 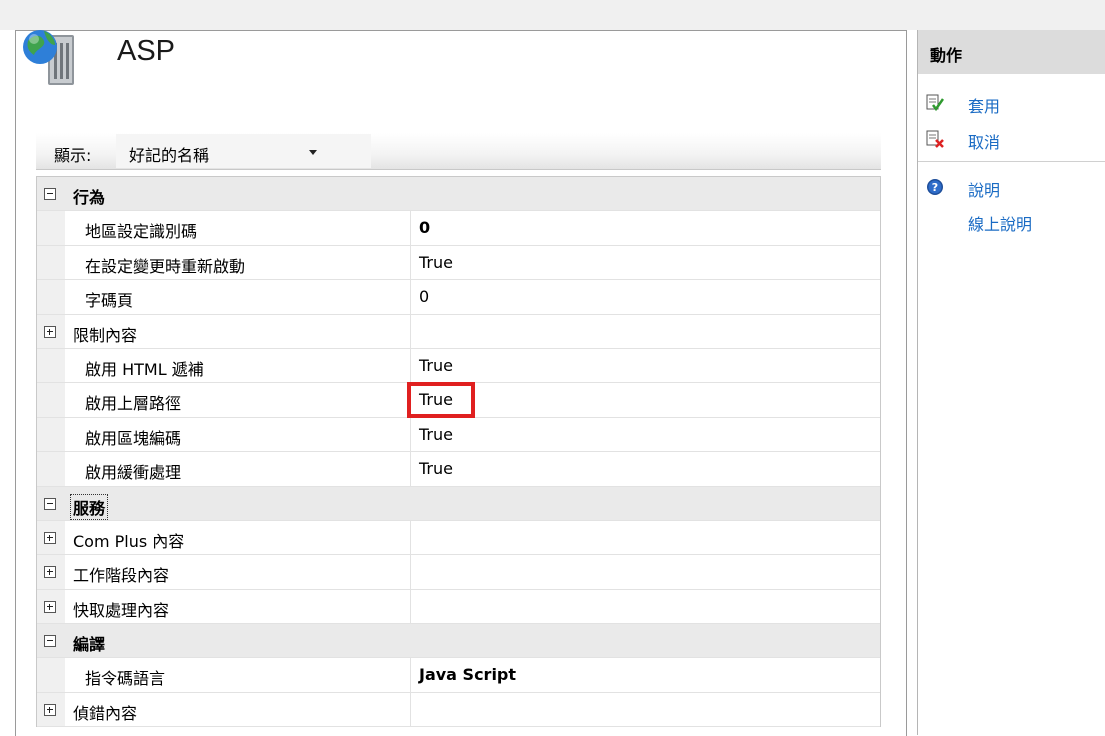 What do you see at coordinates (169, 155) in the screenshot?
I see `display-mode-value: 好記的名稱` at bounding box center [169, 155].